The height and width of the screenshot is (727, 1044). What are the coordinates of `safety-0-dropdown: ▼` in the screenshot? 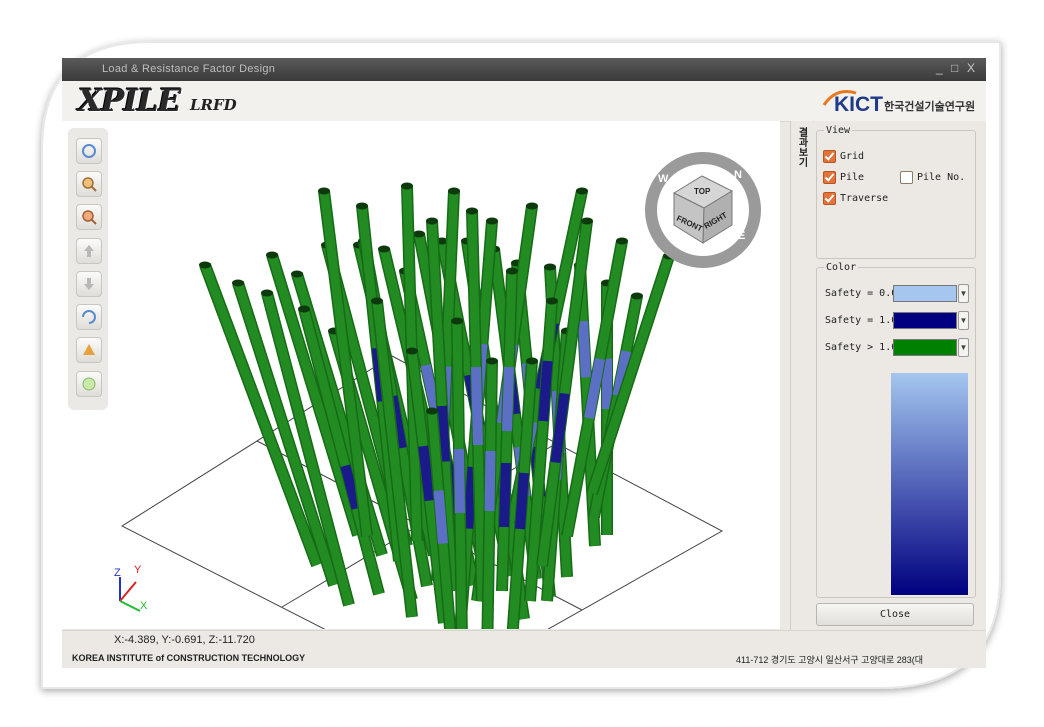 It's located at (963, 293).